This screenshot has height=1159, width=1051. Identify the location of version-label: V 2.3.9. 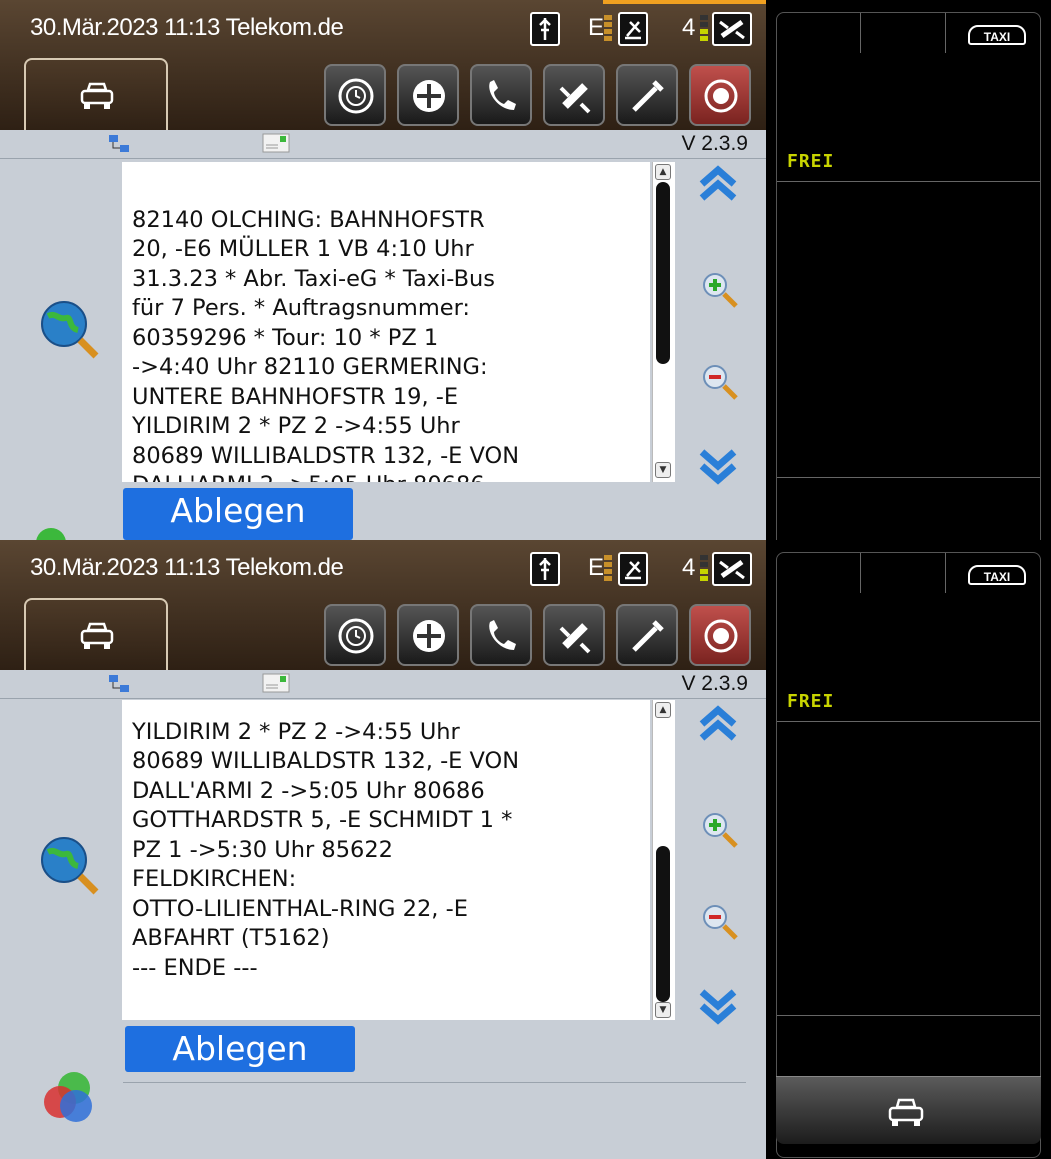
(714, 683).